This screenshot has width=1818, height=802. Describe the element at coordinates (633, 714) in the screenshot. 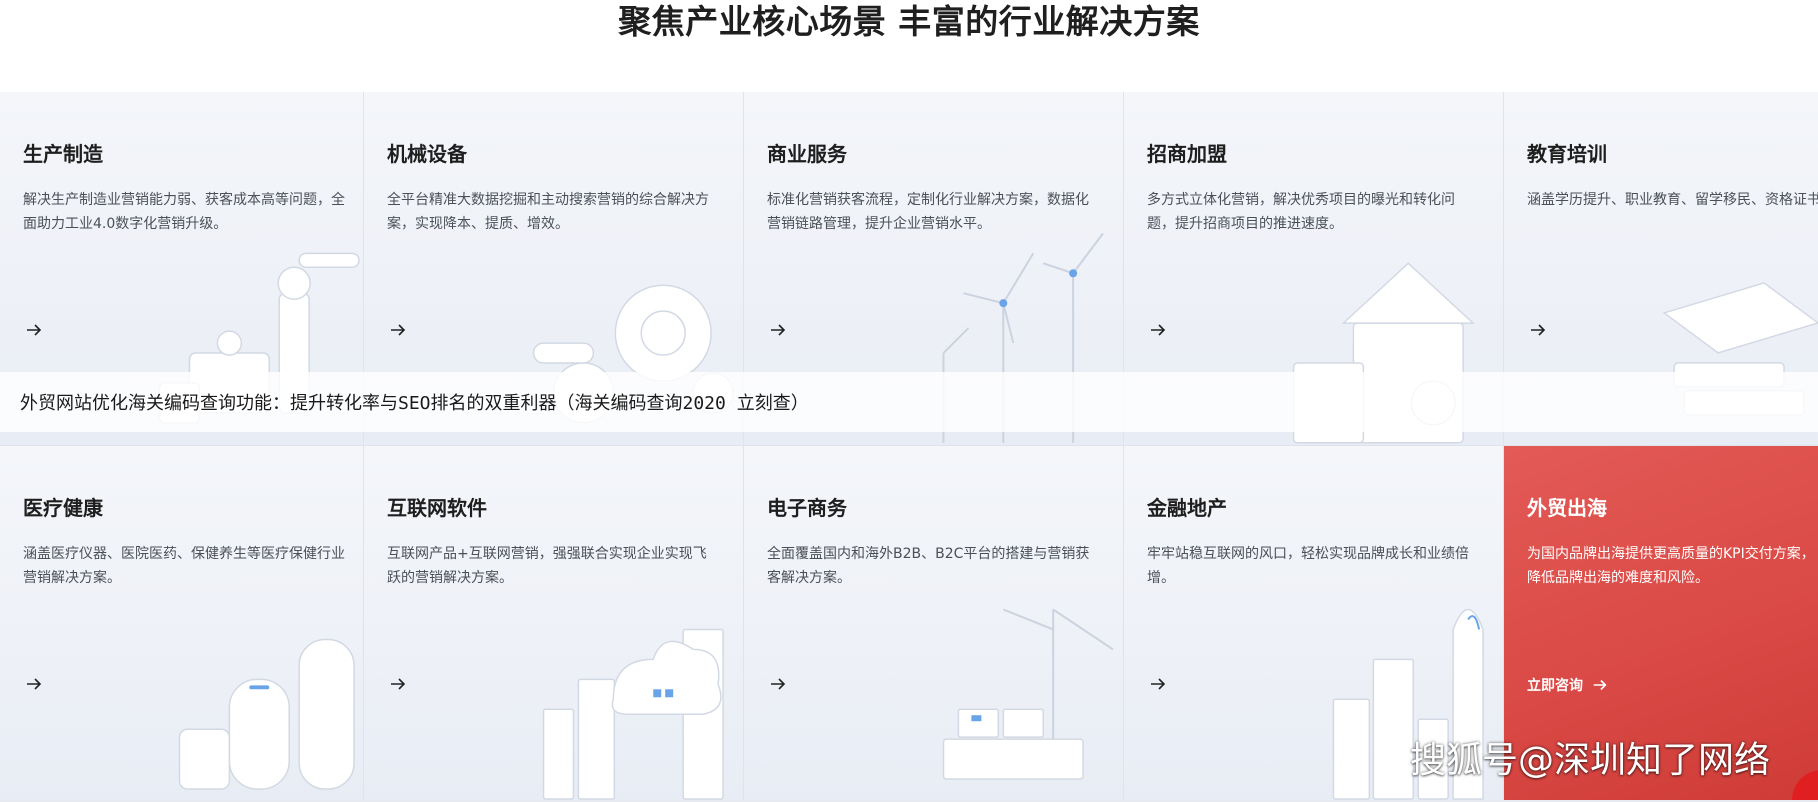

I see `cloud-city-illustration` at that location.